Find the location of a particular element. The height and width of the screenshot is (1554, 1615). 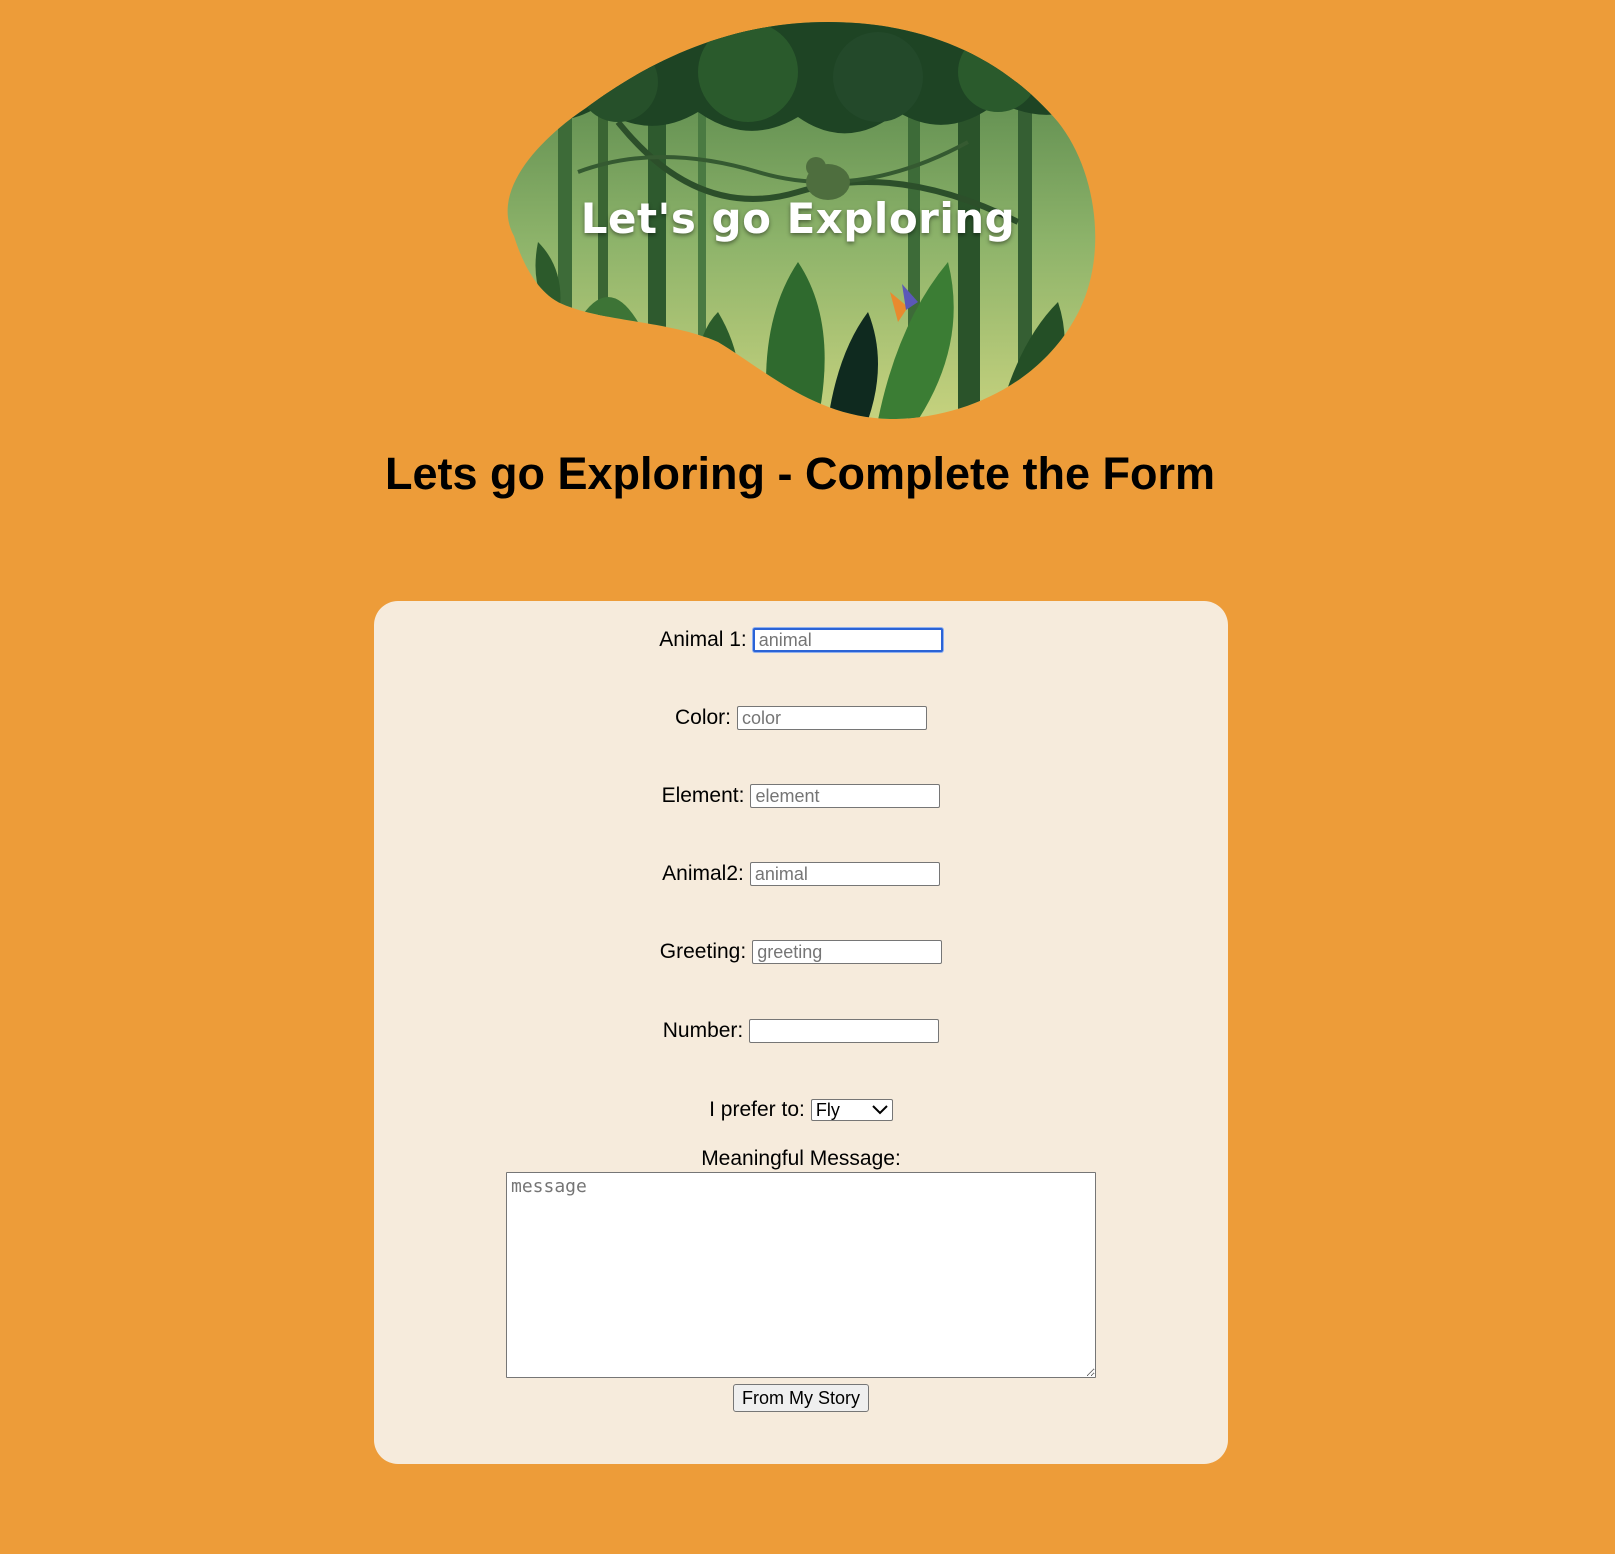

page-title: Lets go Exploring - Complete the Form is located at coordinates (800, 473).